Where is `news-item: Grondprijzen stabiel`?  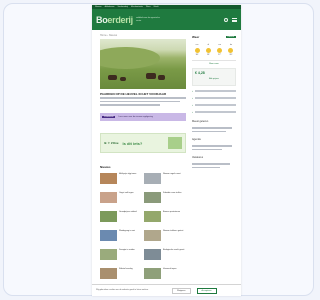
news-item: Grondprijzen stabiel is located at coordinates (121, 216).